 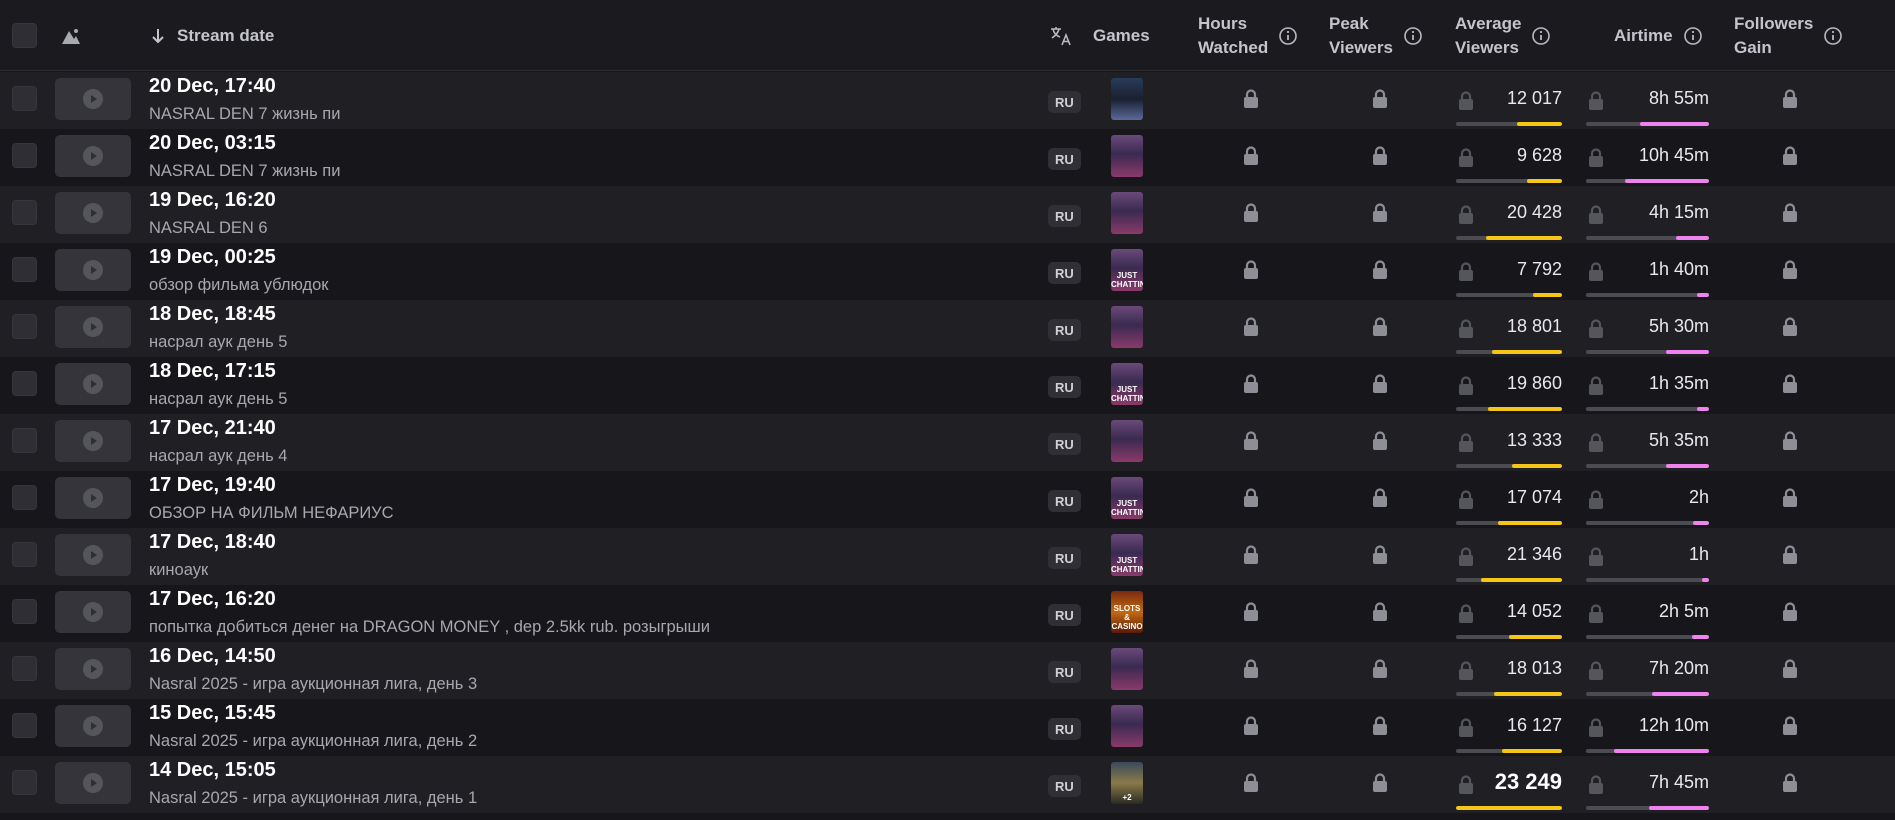 I want to click on airtime-value: 5h 35m, so click(x=1678, y=440).